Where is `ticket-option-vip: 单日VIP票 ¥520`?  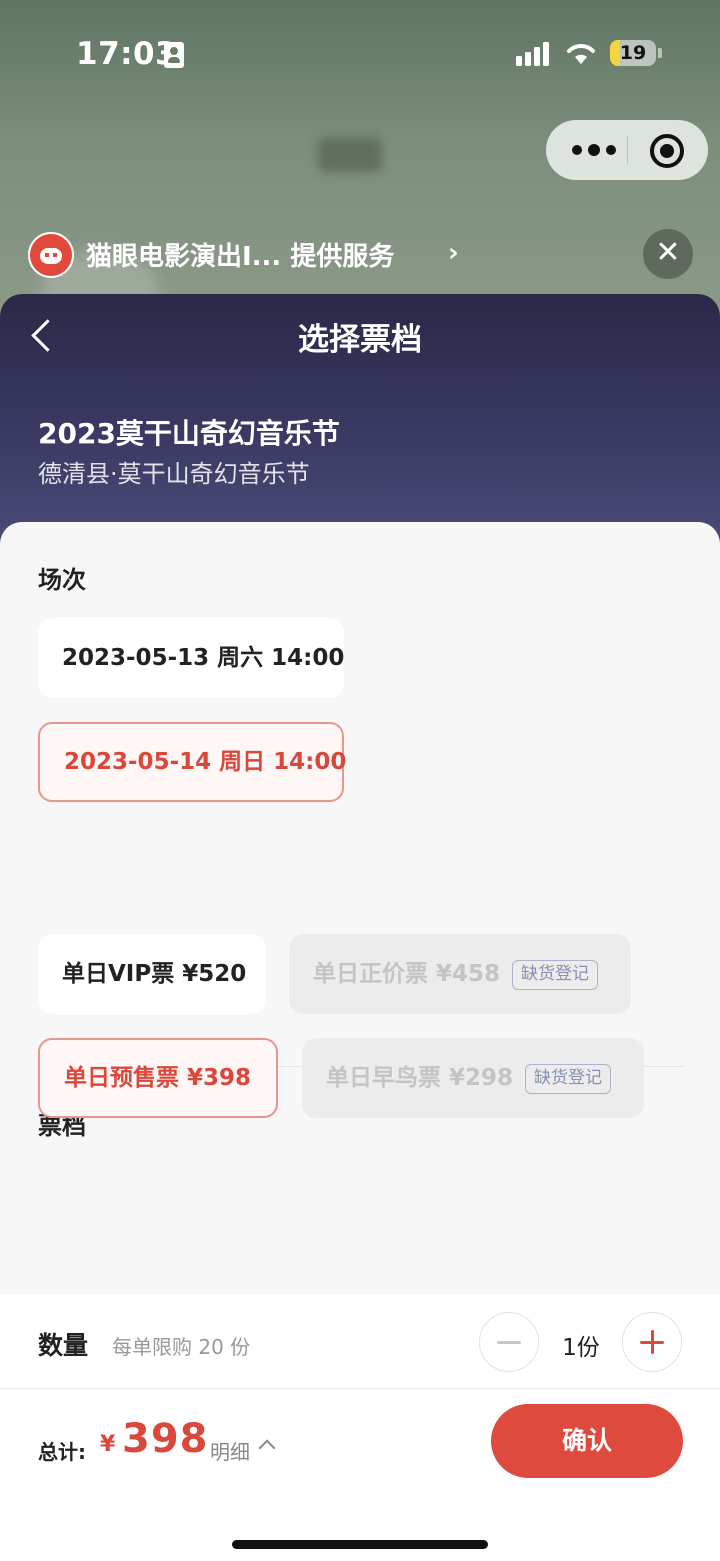 ticket-option-vip: 单日VIP票 ¥520 is located at coordinates (152, 974).